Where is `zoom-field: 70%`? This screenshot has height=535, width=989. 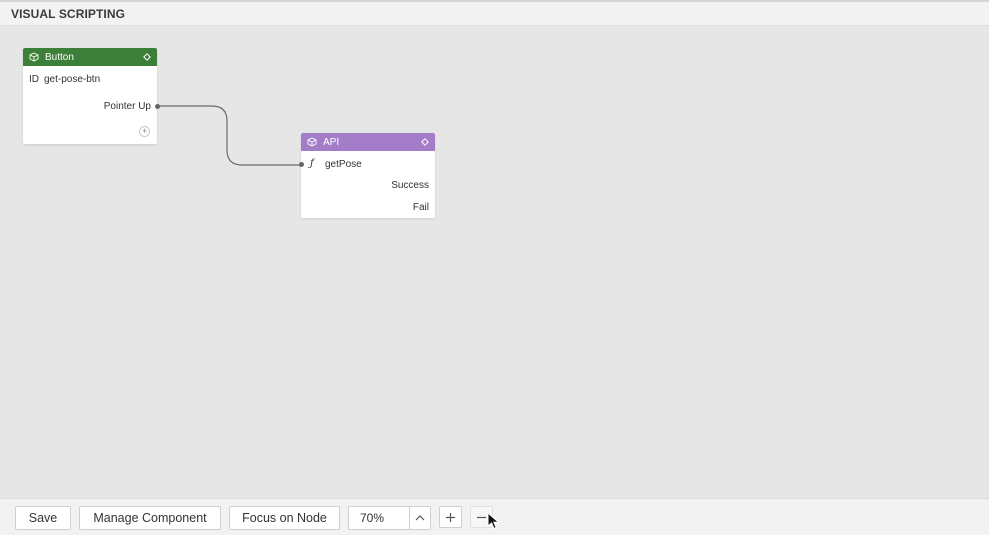
zoom-field: 70% is located at coordinates (389, 518).